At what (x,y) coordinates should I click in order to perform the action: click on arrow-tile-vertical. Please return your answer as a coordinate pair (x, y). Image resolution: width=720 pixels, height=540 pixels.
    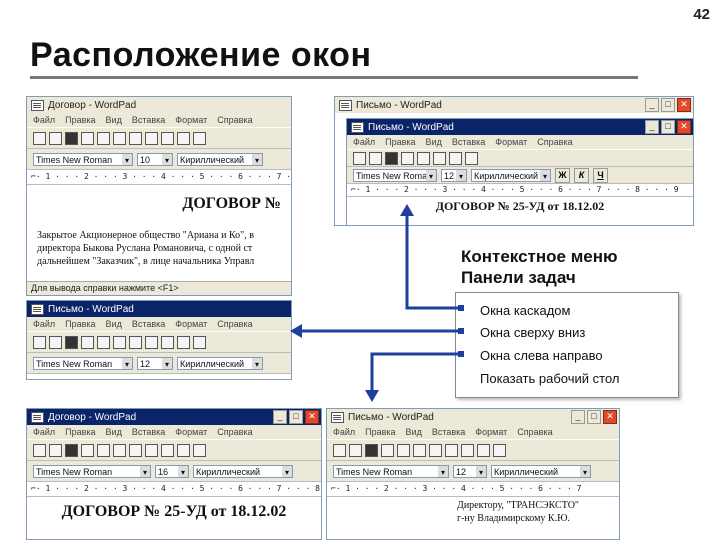
    Looking at the image, I should click on (417, 372).